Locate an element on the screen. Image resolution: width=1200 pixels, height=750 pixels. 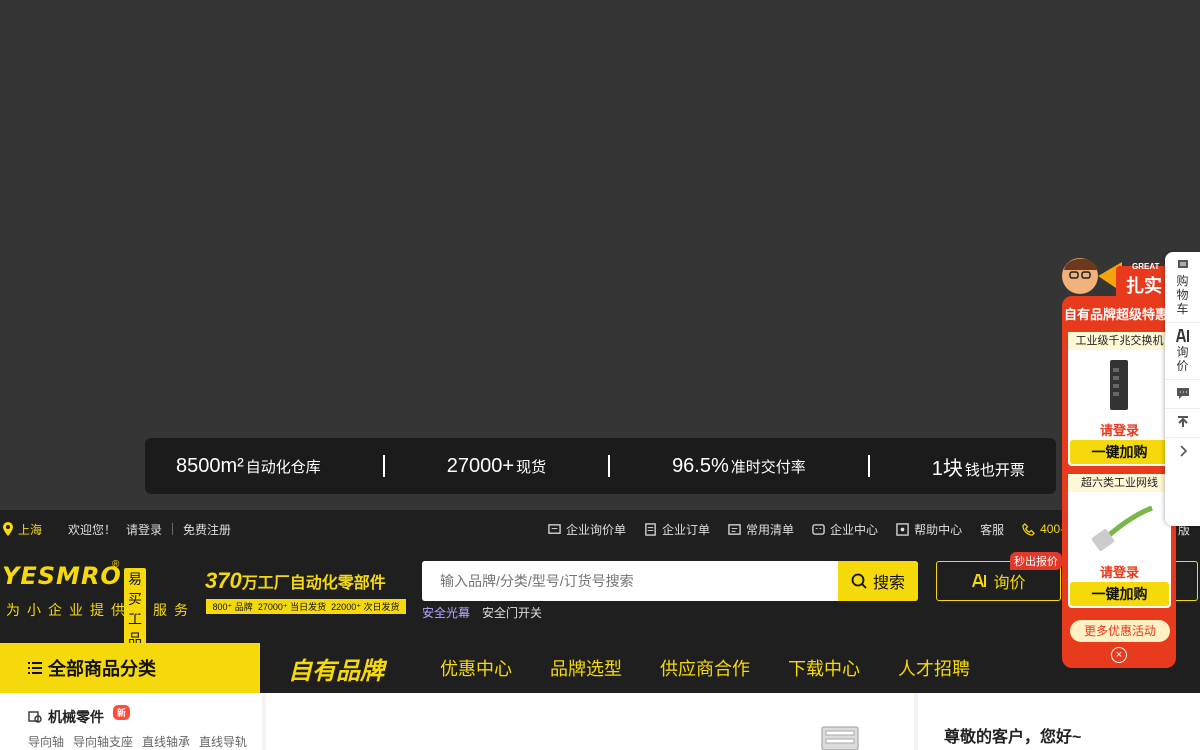
tagline-stat: 800⁺ 品牌 is located at coordinates (232, 607).